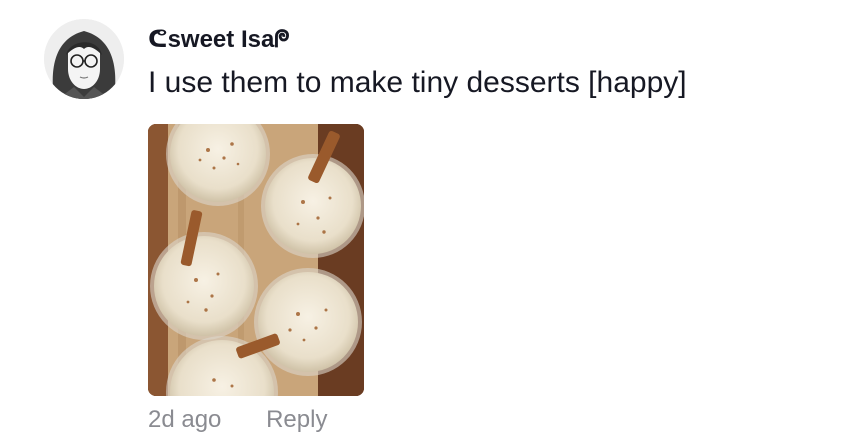 The width and height of the screenshot is (848, 432). Describe the element at coordinates (219, 40) in the screenshot. I see `username: ᕦsweet Isaᖘ` at that location.